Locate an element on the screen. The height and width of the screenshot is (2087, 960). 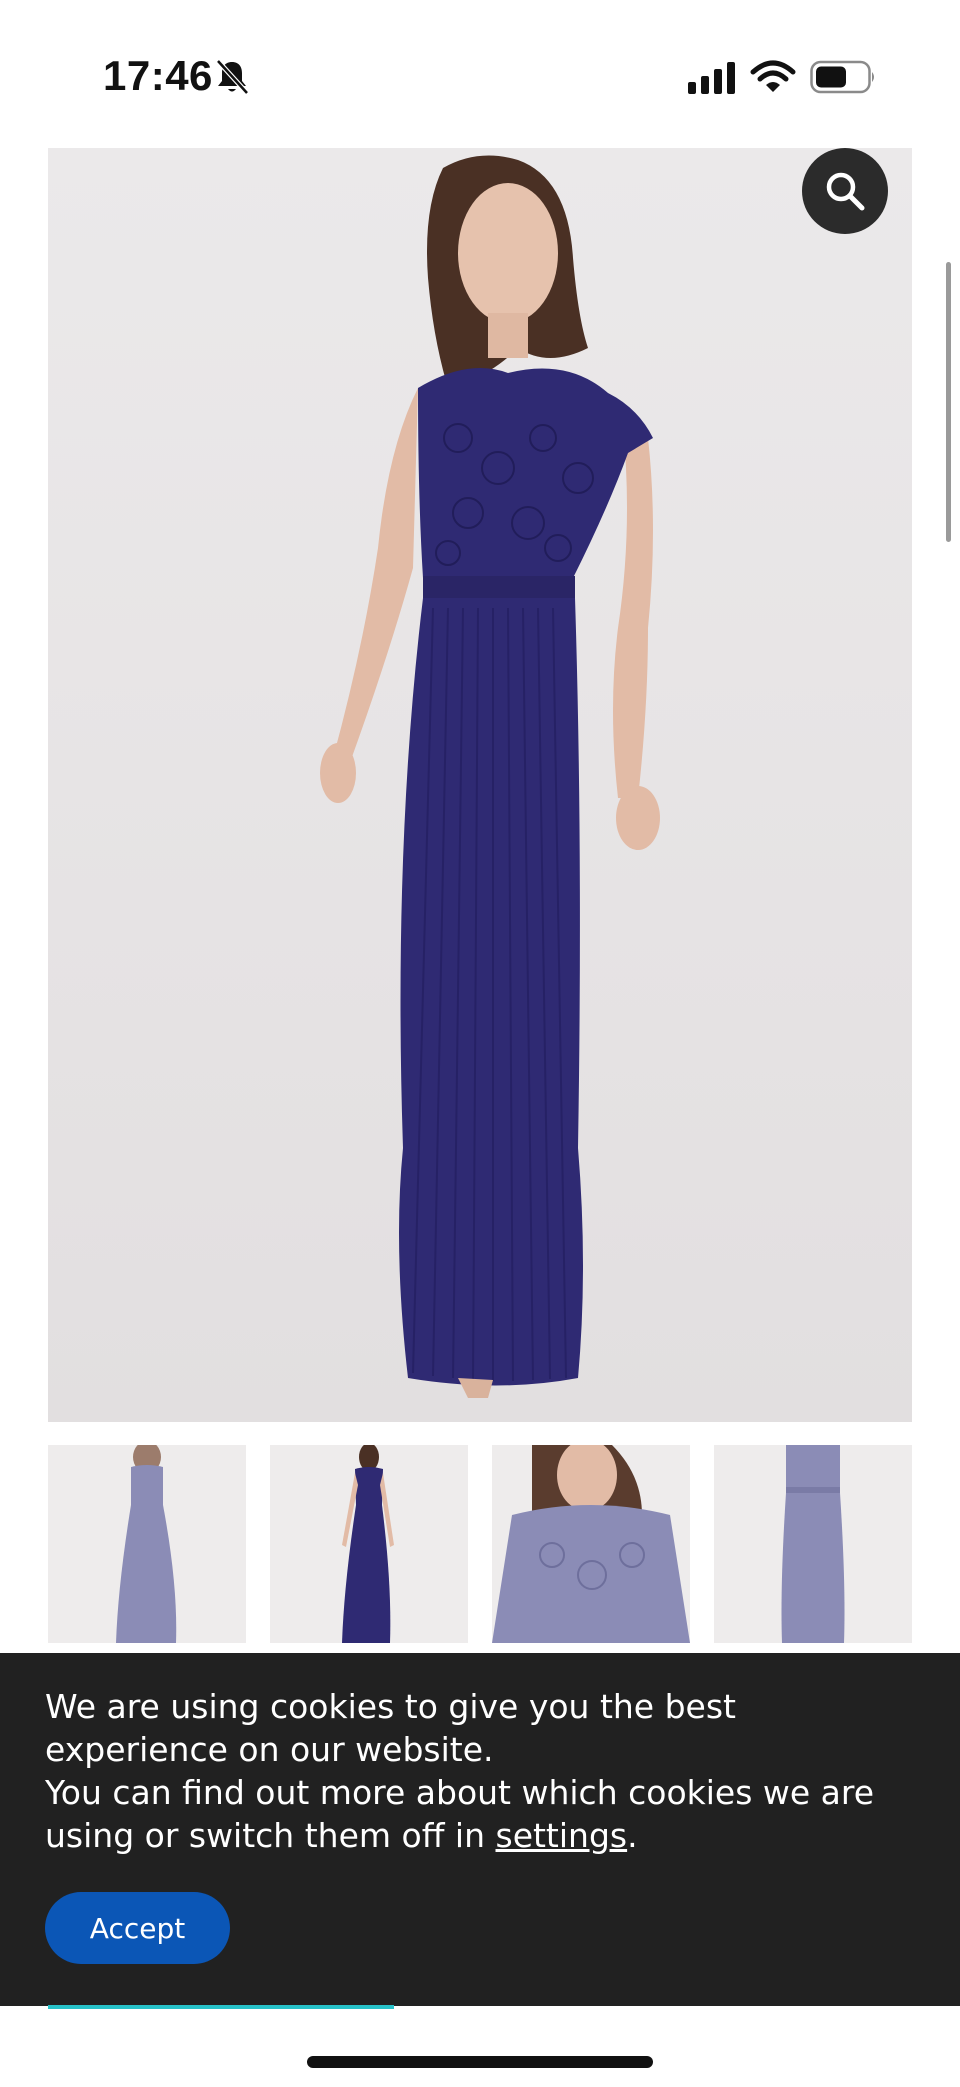
scroll-indicator is located at coordinates (948, 402).